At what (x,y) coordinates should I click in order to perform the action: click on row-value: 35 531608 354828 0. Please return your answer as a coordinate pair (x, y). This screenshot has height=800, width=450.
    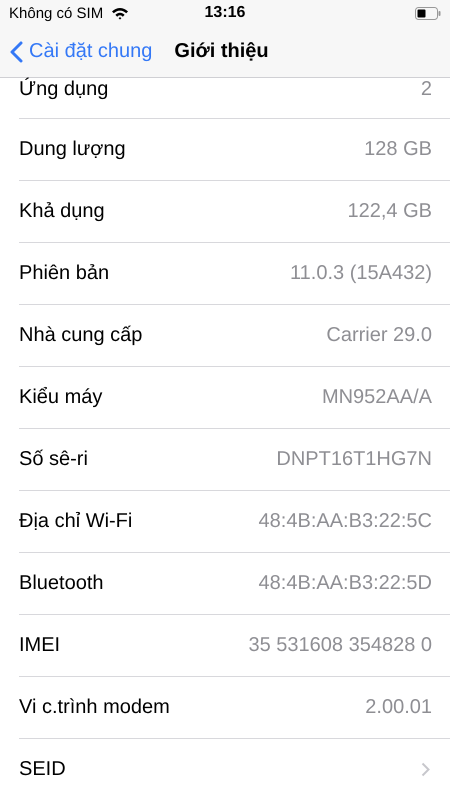
    Looking at the image, I should click on (340, 645).